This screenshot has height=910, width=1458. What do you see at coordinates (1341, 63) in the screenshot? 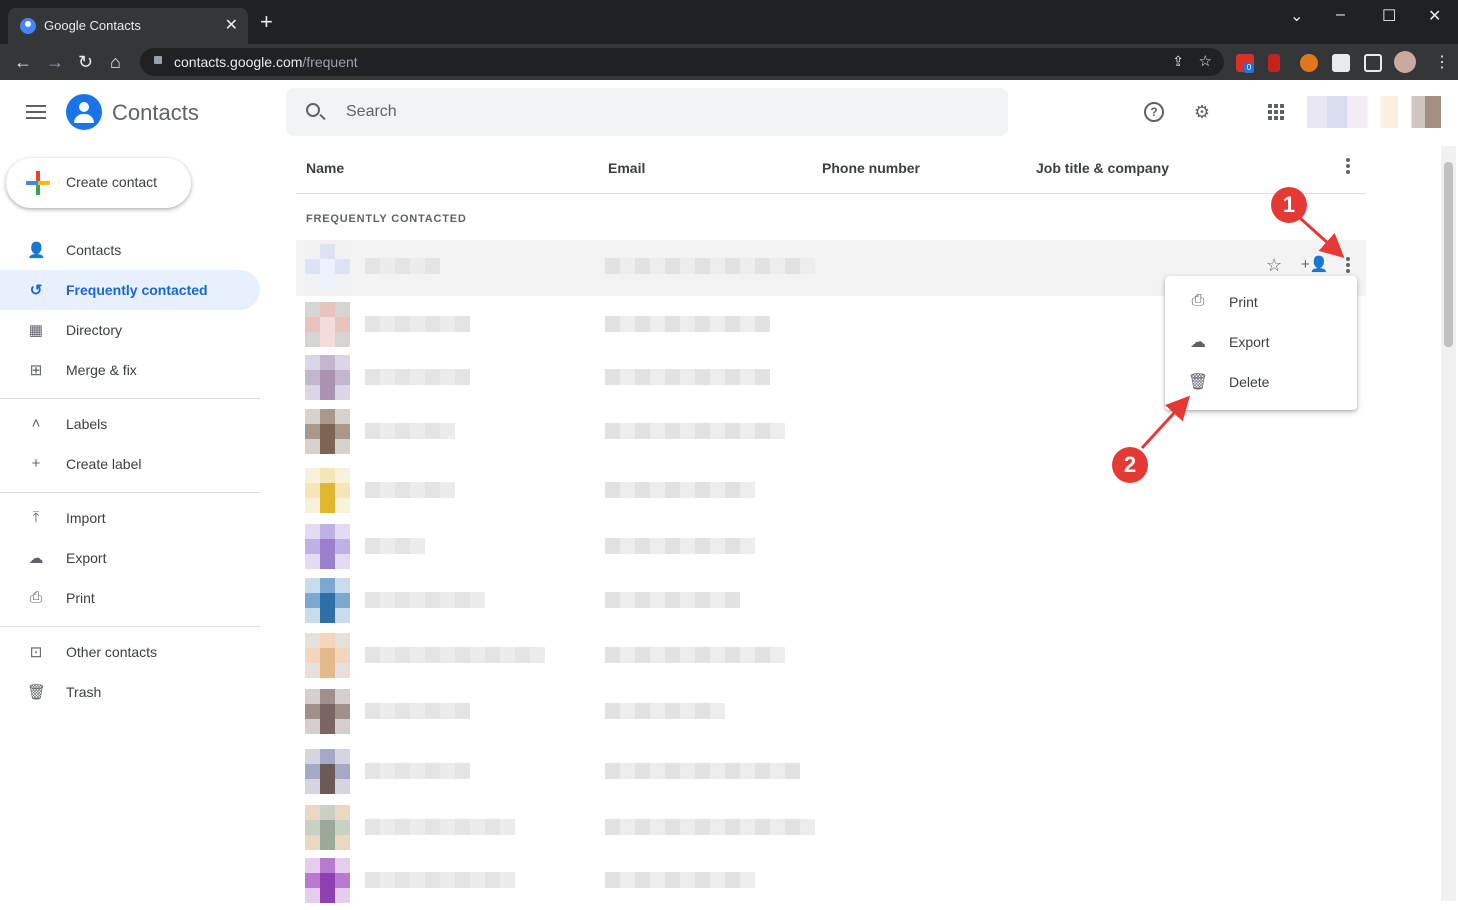
I see `puzzle-extensions-icon` at bounding box center [1341, 63].